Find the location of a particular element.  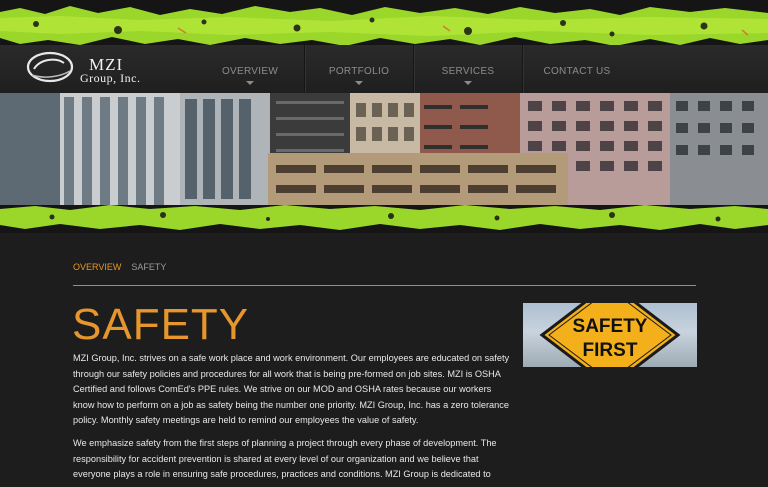

main-nav: OVERVIEW PORTFOLIO SERVICES CONTACT US is located at coordinates (413, 69).